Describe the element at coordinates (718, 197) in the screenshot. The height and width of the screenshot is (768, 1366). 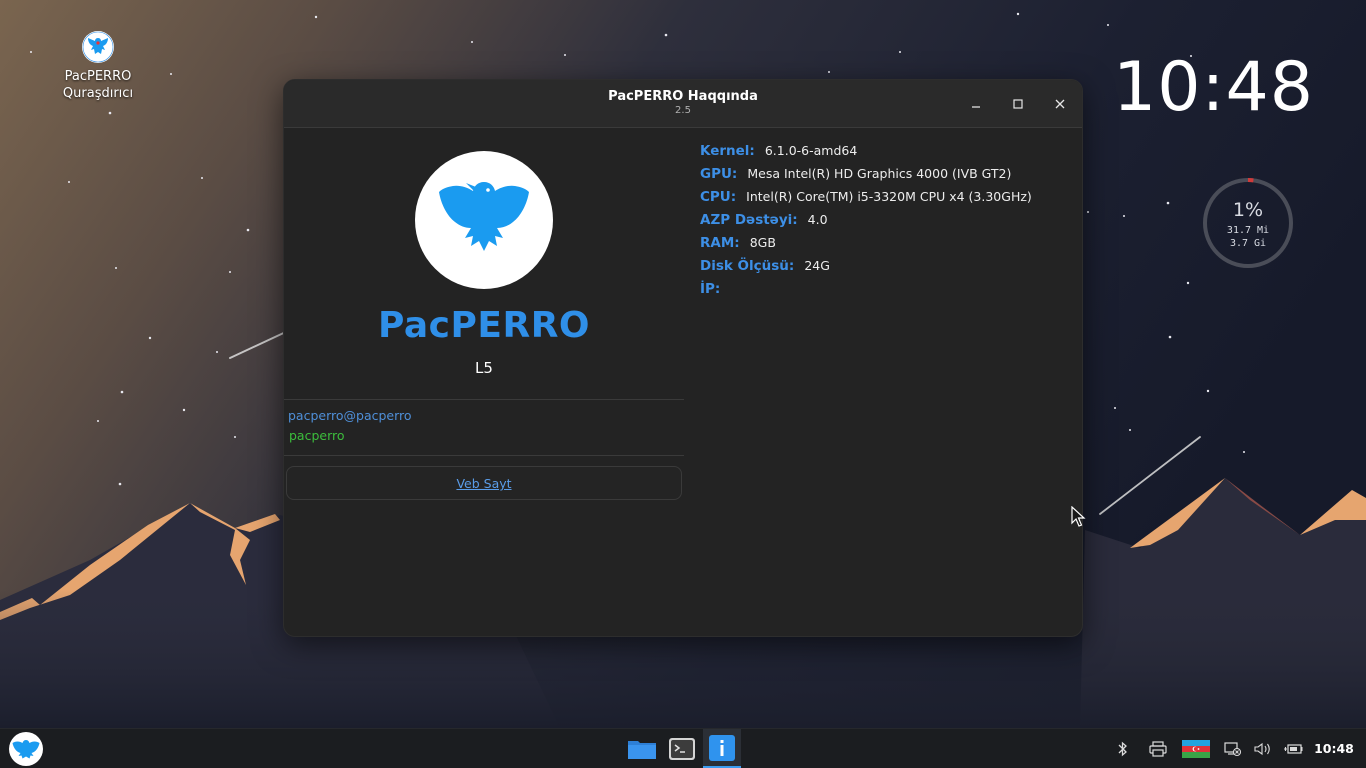
I see `info-key: CPU:` at that location.